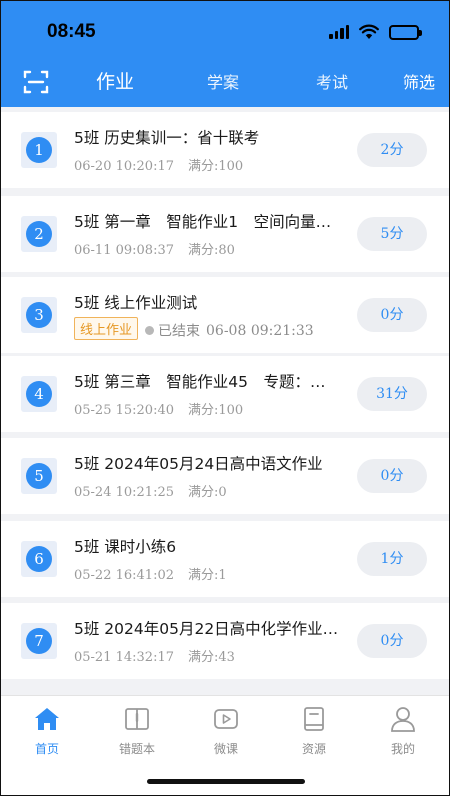  I want to click on tab-label: 首页, so click(46, 749).